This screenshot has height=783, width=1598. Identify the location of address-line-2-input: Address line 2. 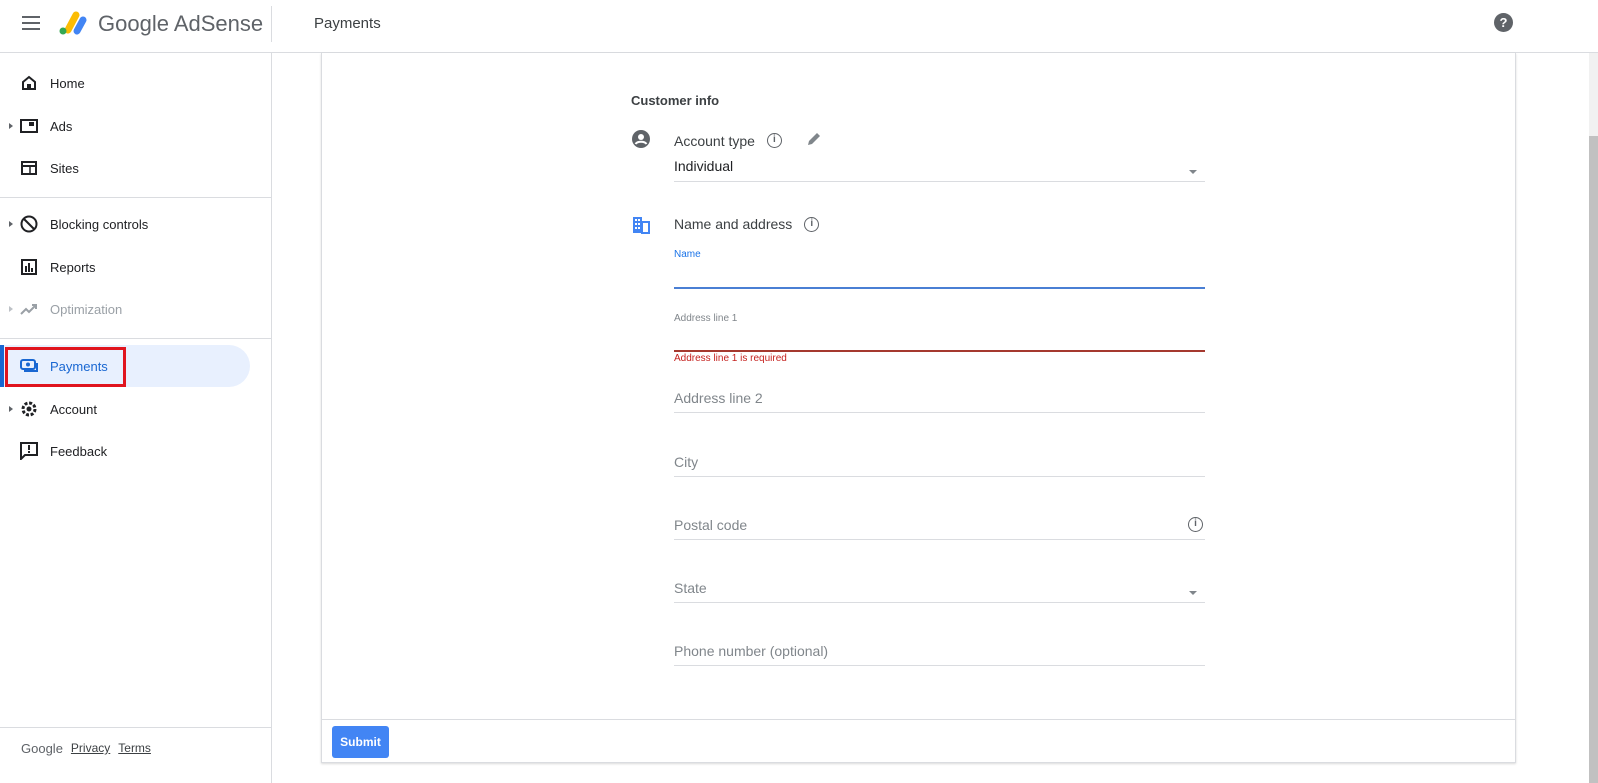
(939, 401).